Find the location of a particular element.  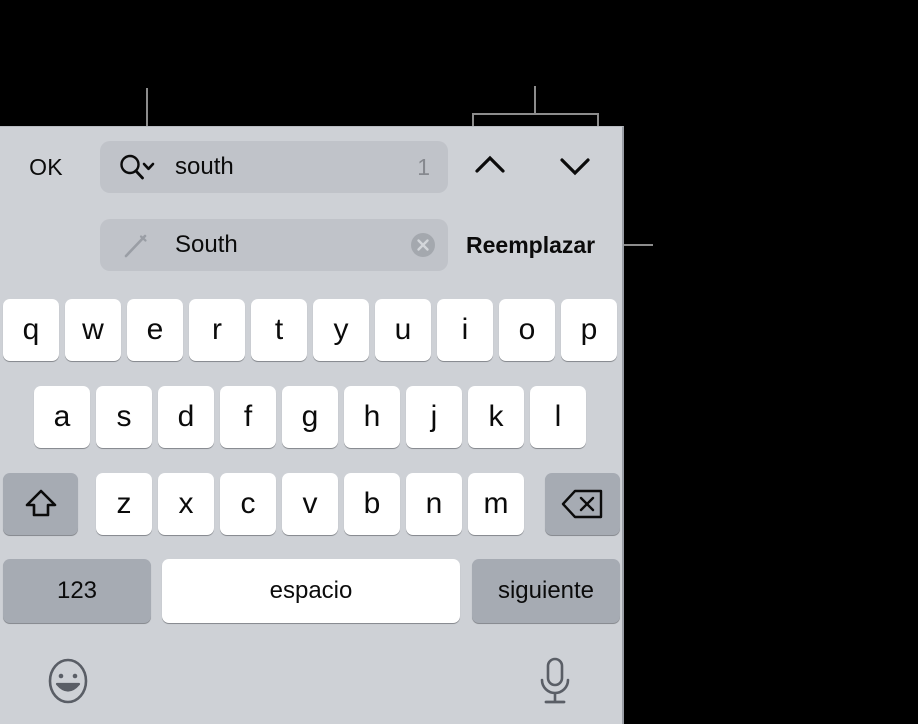

key-label: w is located at coordinates (93, 329).